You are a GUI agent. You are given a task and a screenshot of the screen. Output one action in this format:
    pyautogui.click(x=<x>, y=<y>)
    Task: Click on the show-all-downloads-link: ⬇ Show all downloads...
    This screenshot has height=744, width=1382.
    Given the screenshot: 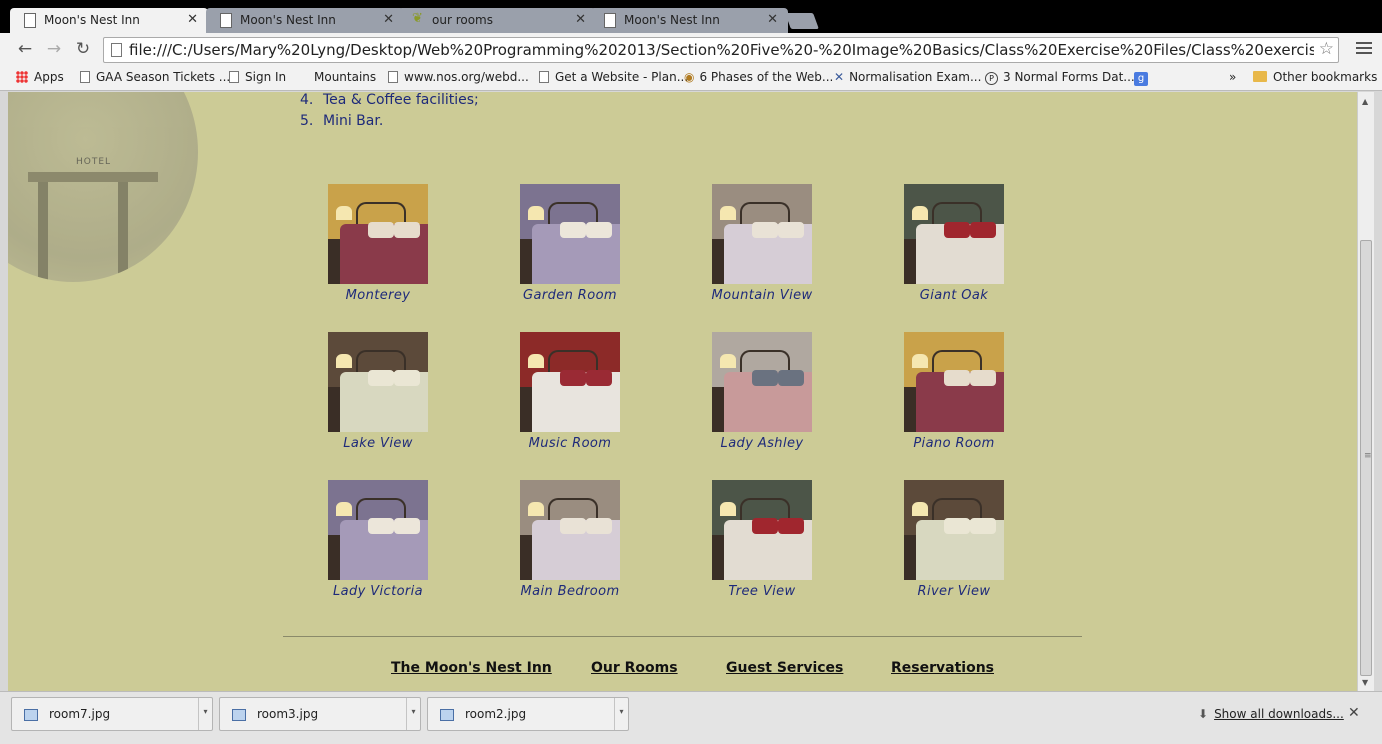 What is the action you would take?
    pyautogui.click(x=1271, y=714)
    